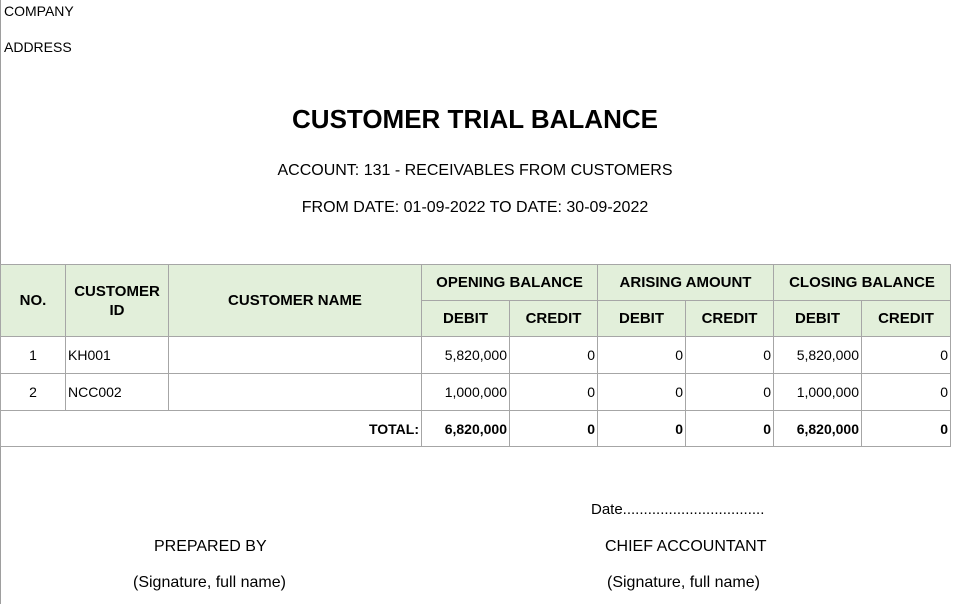 The width and height of the screenshot is (969, 604). I want to click on header-customer-id: CUSTOMER ID, so click(117, 300).